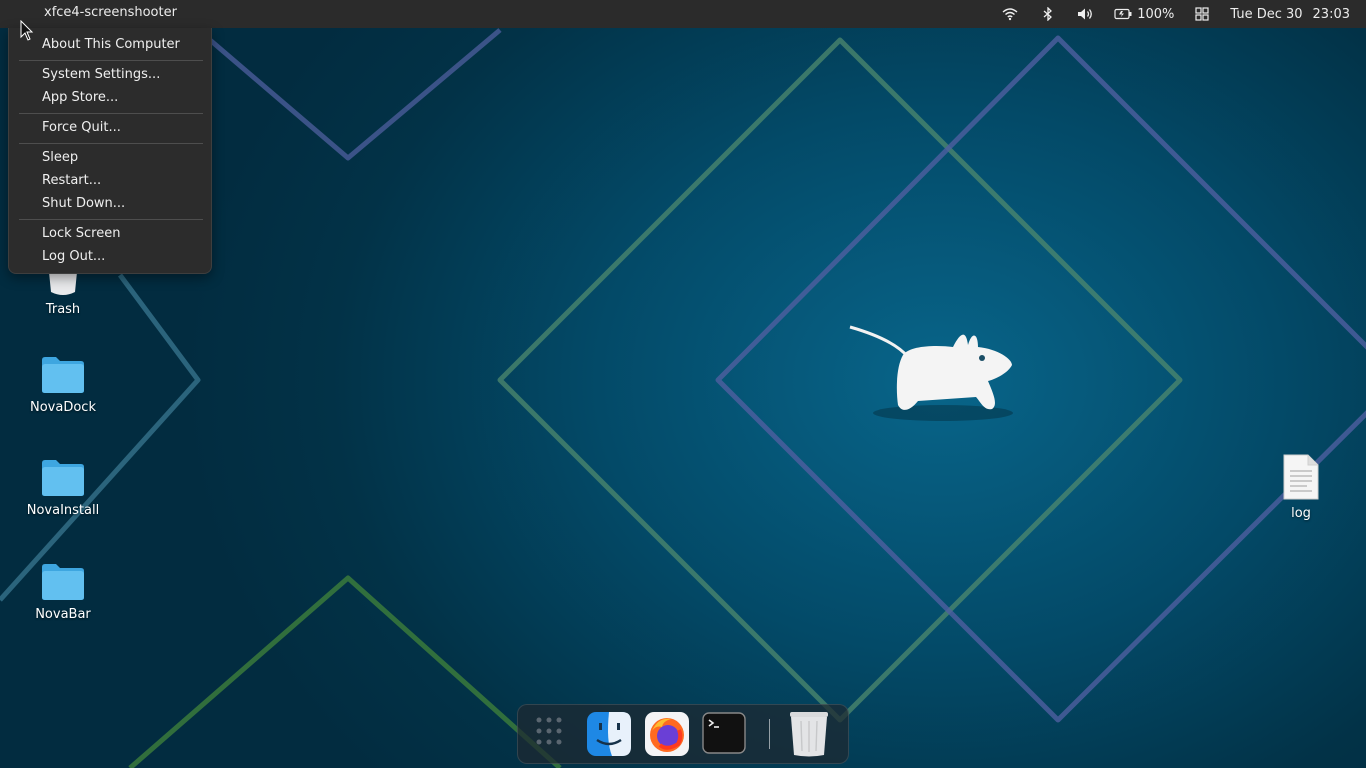 This screenshot has height=768, width=1366. What do you see at coordinates (769, 734) in the screenshot?
I see `dock-separator` at bounding box center [769, 734].